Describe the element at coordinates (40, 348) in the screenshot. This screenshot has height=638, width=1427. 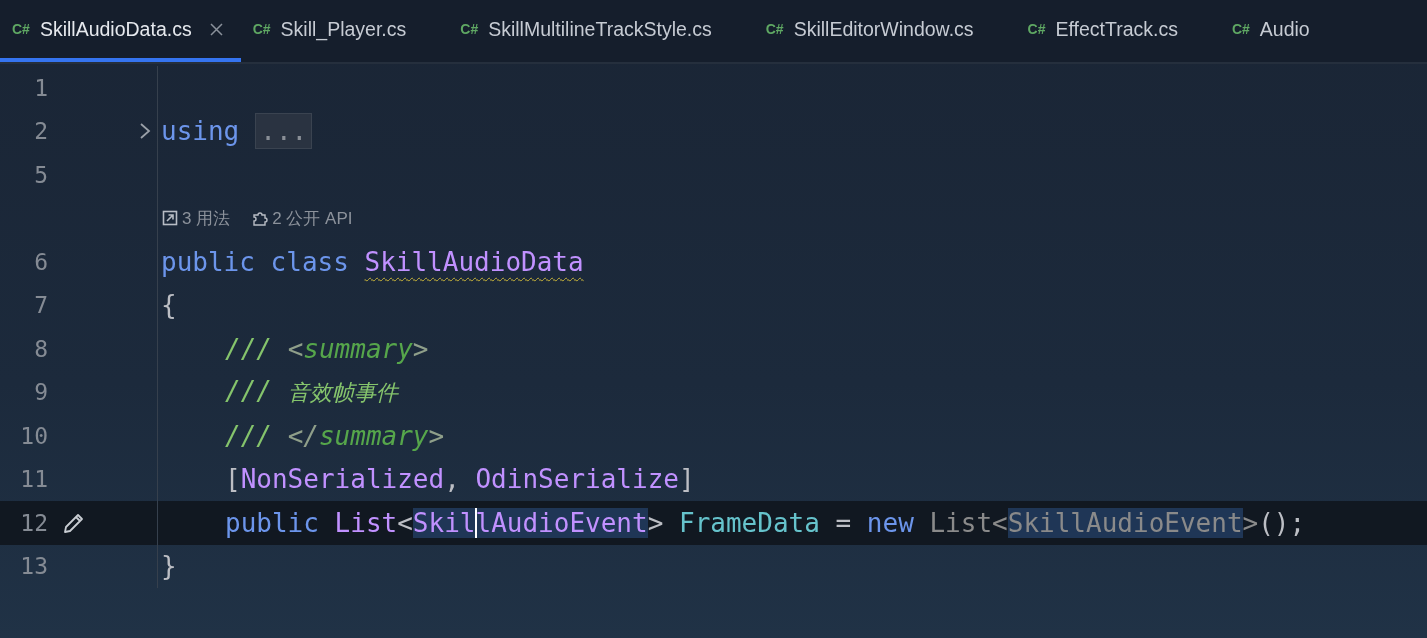
I see `line-number: 8` at that location.